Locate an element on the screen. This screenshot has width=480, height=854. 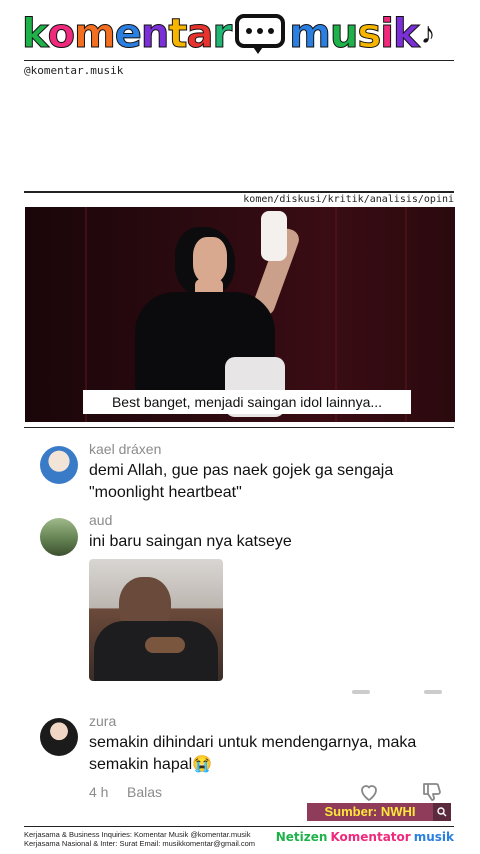
comment-username: kael dráxen is located at coordinates (125, 449).